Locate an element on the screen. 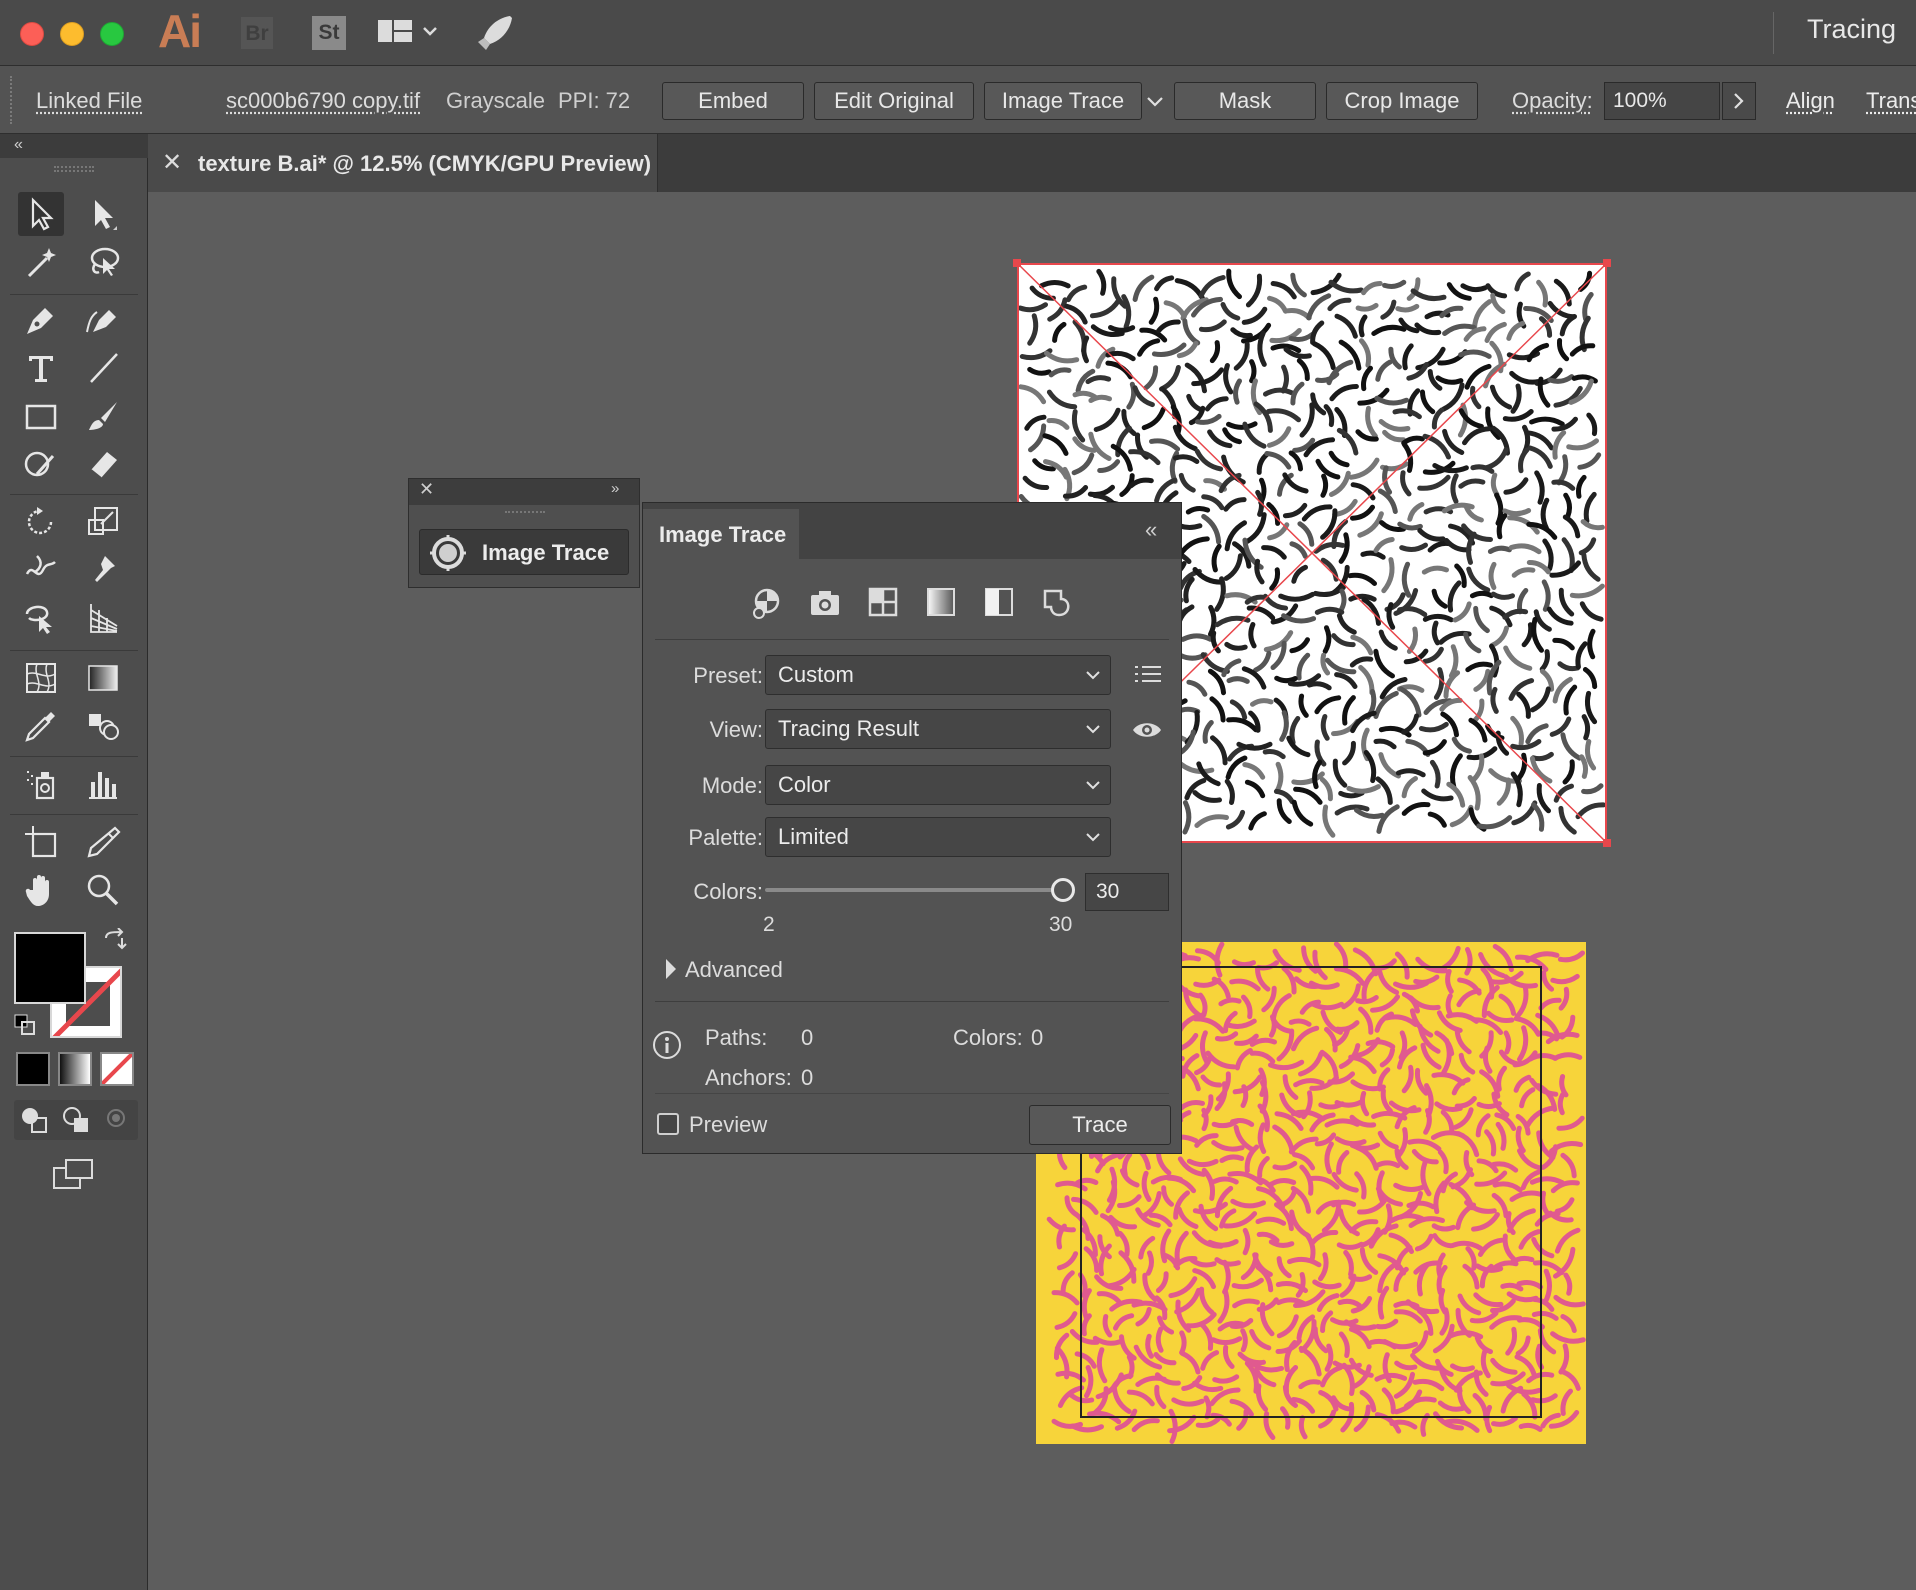  hand-tool is located at coordinates (41, 890).